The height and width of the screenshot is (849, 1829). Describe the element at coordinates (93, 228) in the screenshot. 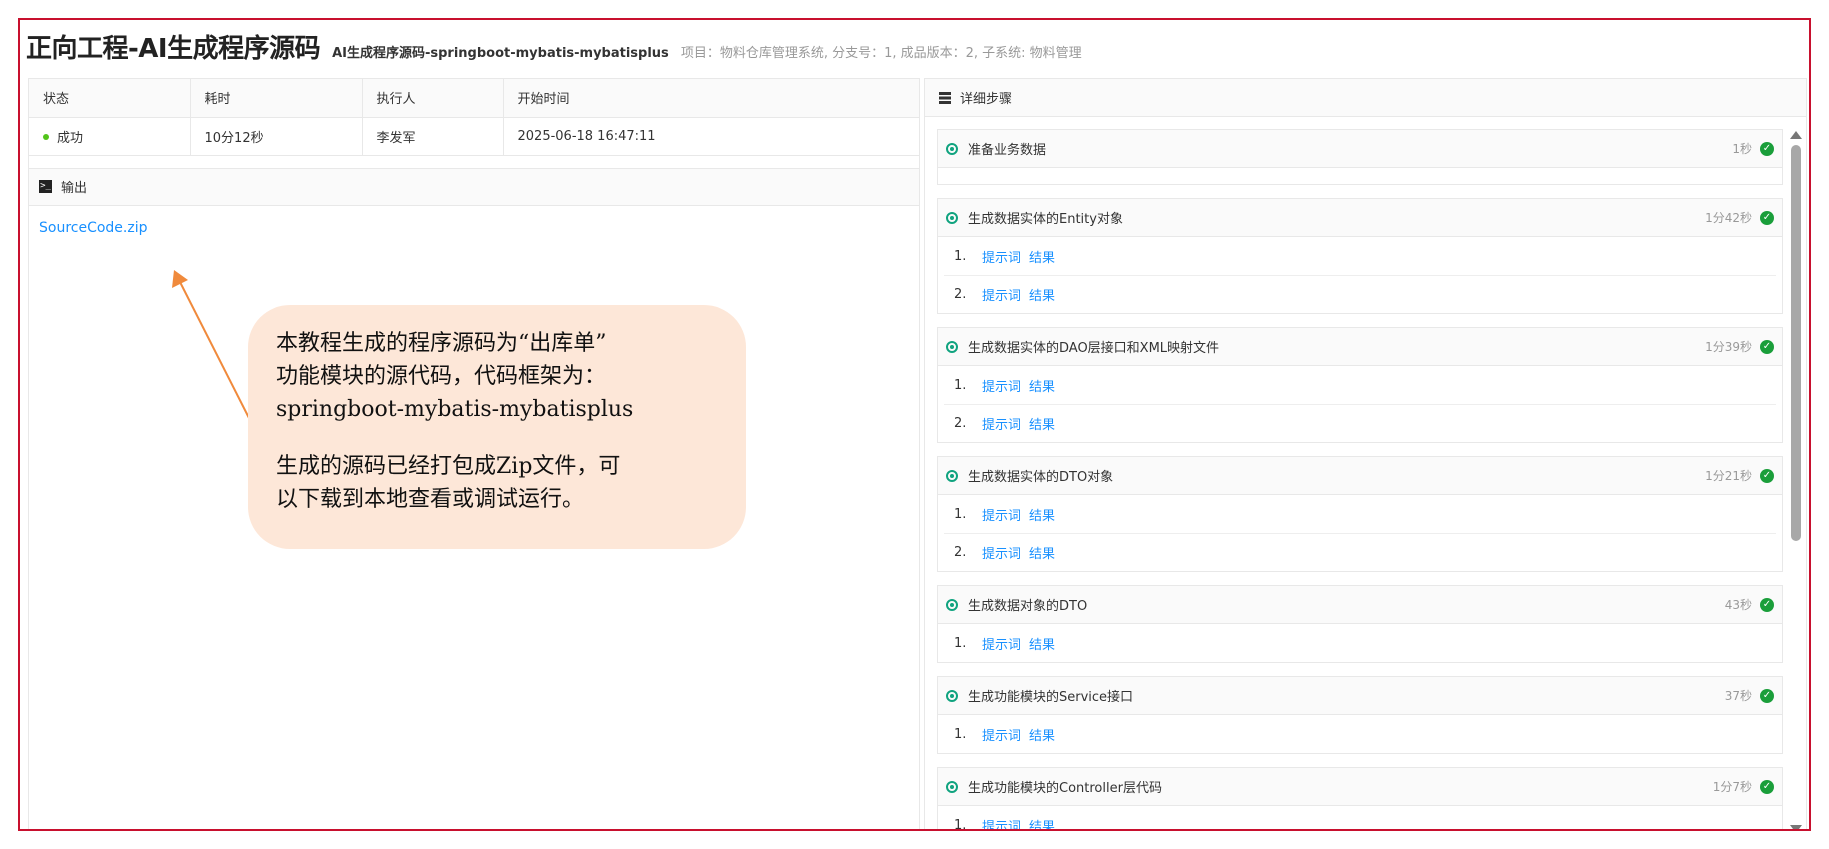

I see `download-file-link: SourceCode.zip` at that location.